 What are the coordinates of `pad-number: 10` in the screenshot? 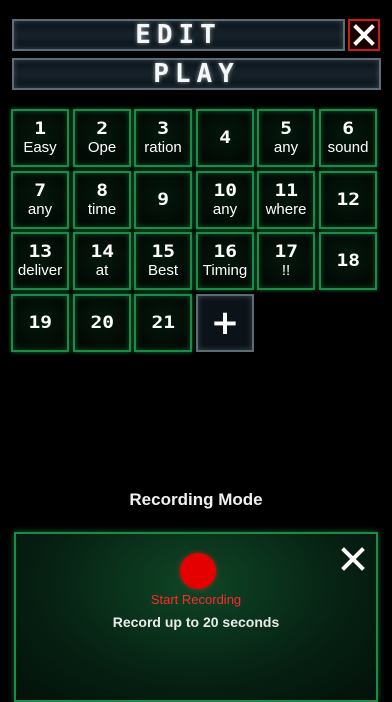 It's located at (225, 191).